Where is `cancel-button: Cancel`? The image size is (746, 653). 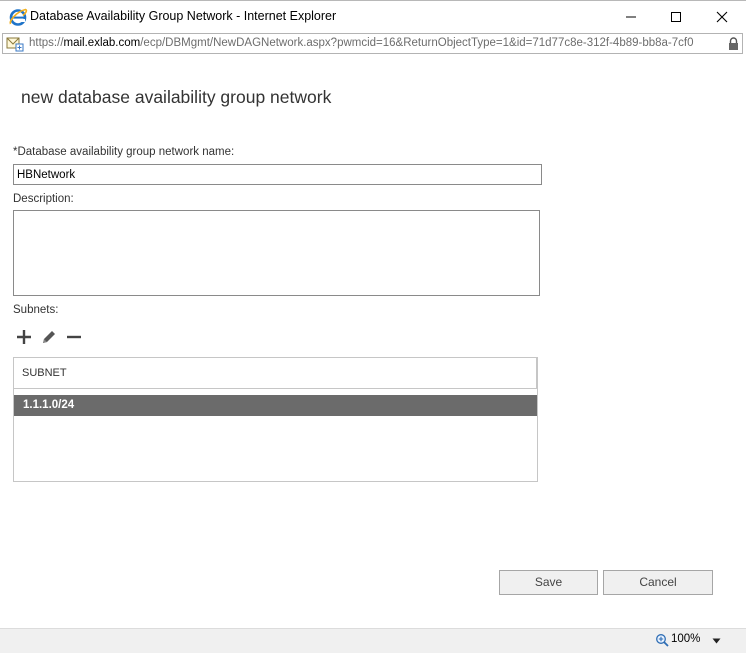
cancel-button: Cancel is located at coordinates (658, 582).